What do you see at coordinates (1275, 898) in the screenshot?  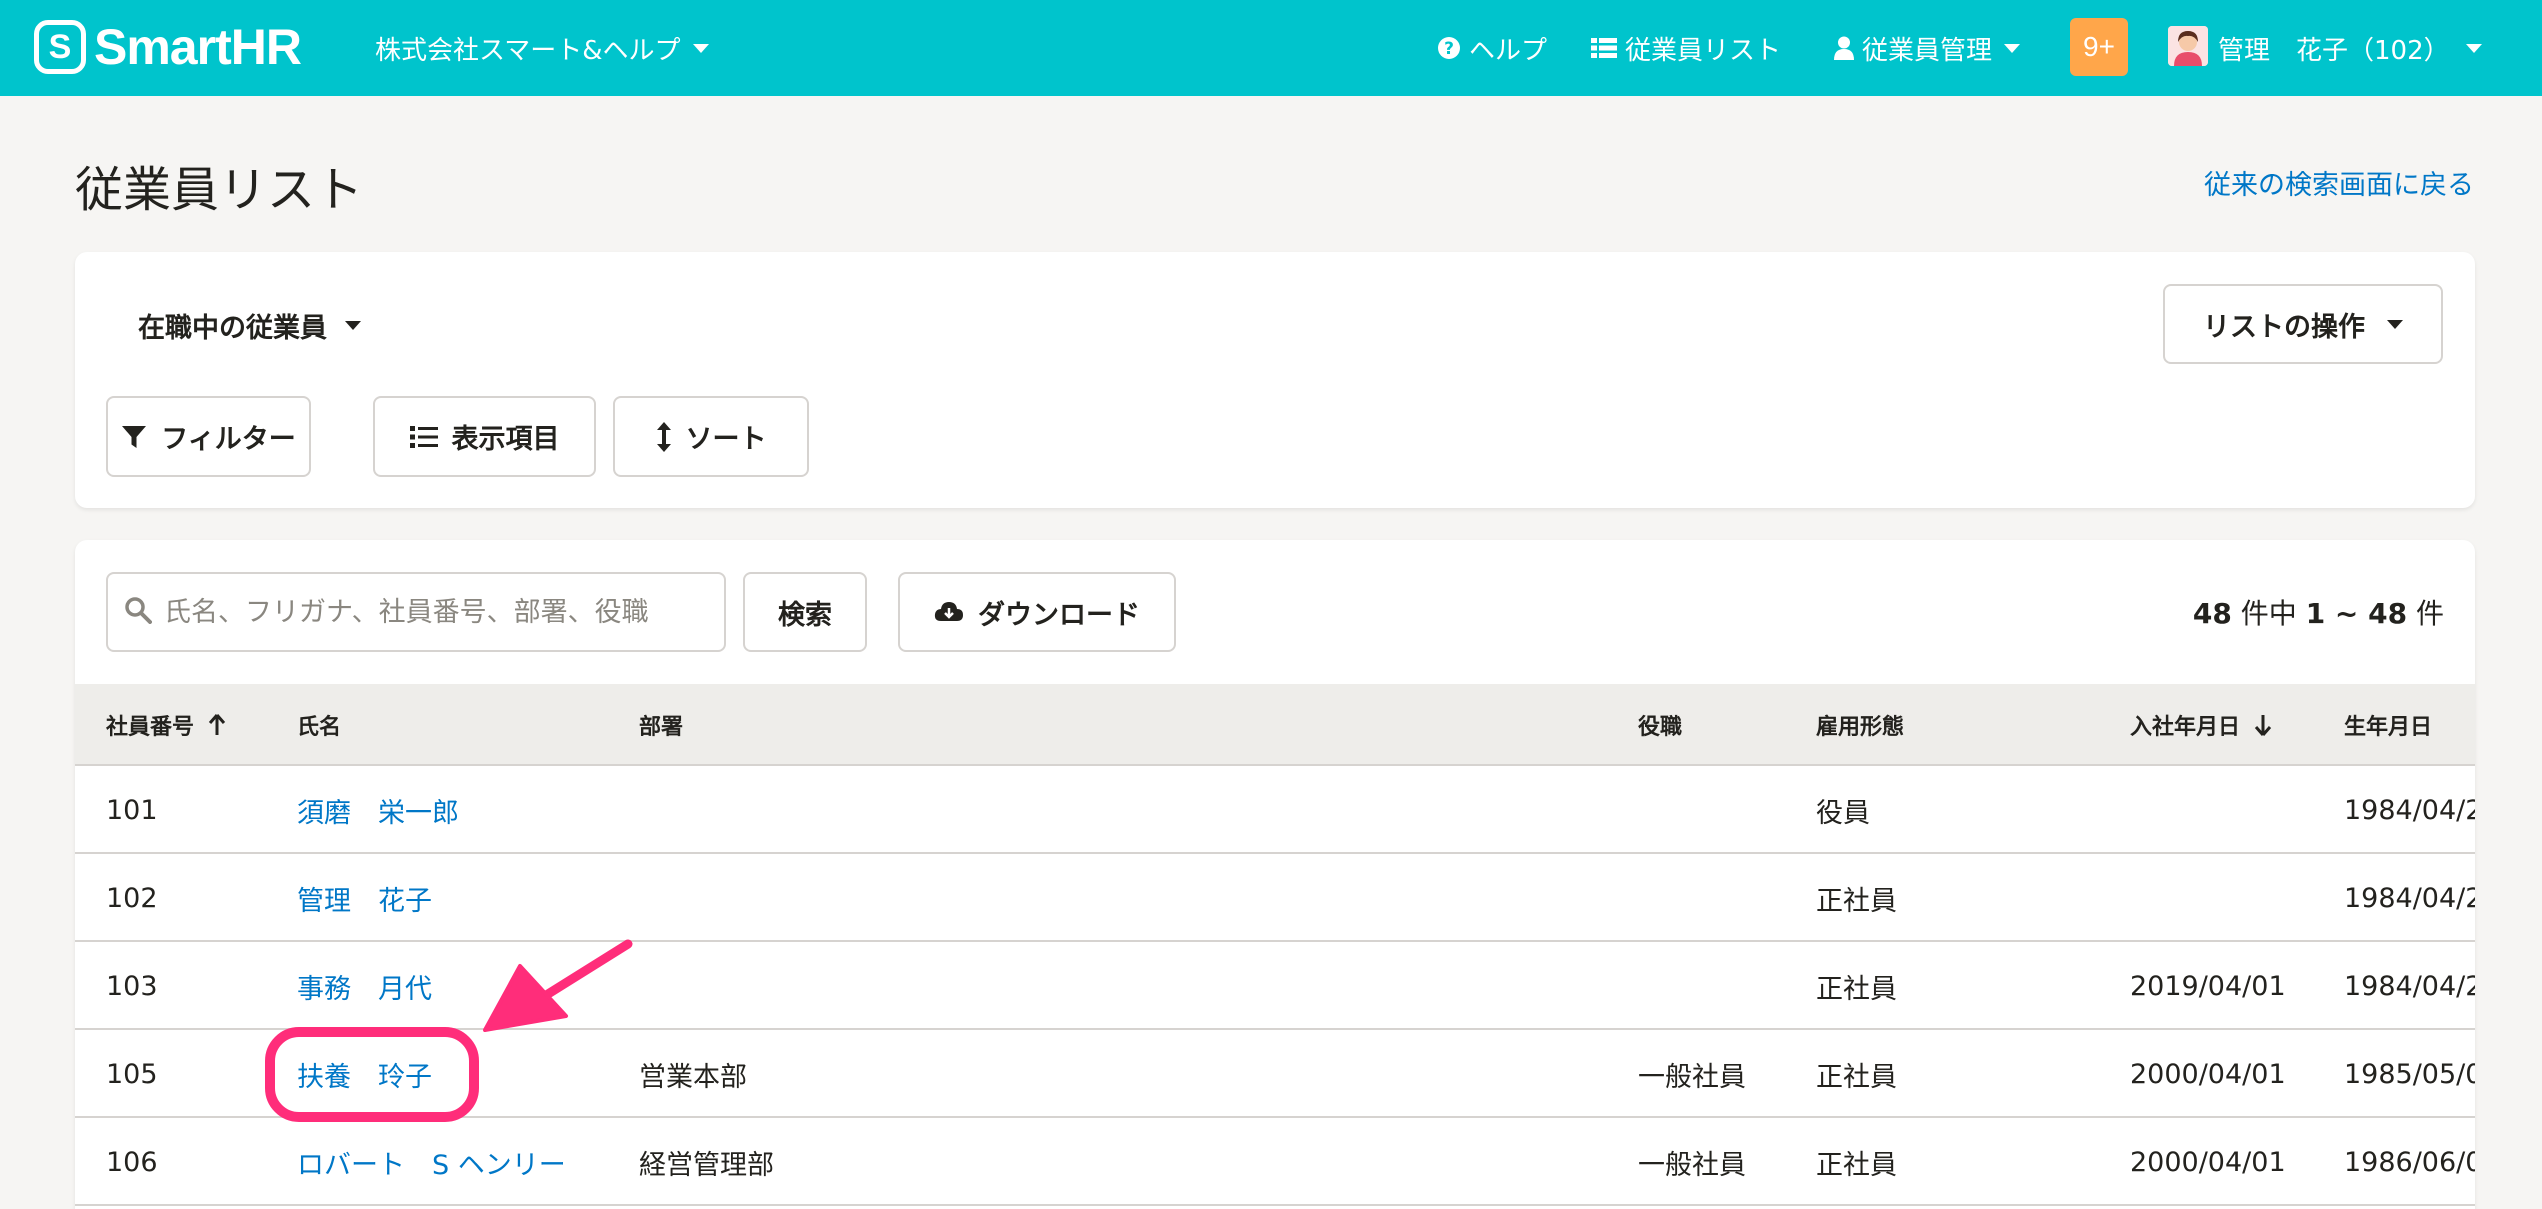 I see `table-row: 102 管理 花子 正社員 1984/04/2` at bounding box center [1275, 898].